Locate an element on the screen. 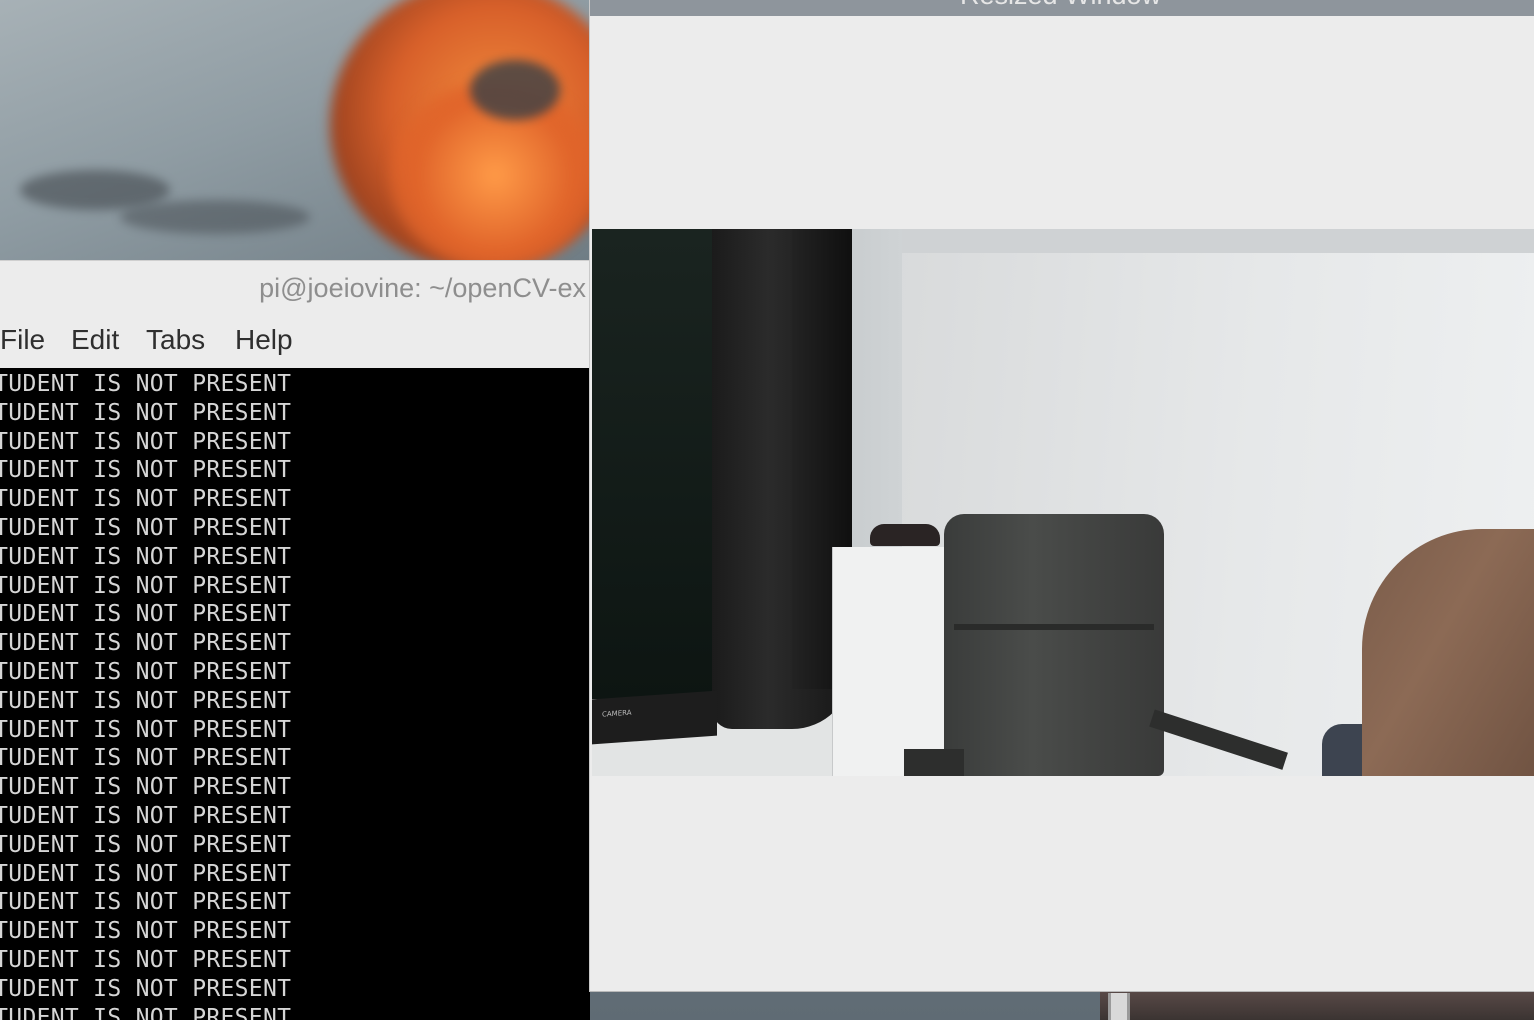 Image resolution: width=1534 pixels, height=1020 pixels. chair-arm-left is located at coordinates (934, 762).